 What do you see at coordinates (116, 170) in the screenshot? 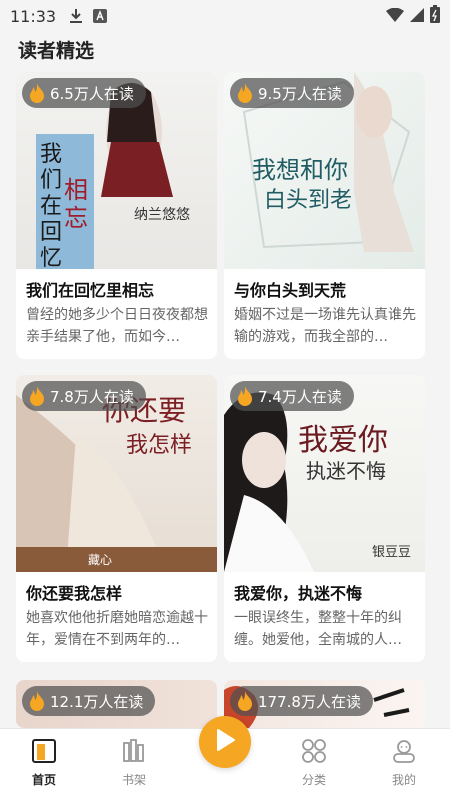
I see `book-cover: 我们在回忆里 相忘 纳兰悠悠 6.5万人在读` at bounding box center [116, 170].